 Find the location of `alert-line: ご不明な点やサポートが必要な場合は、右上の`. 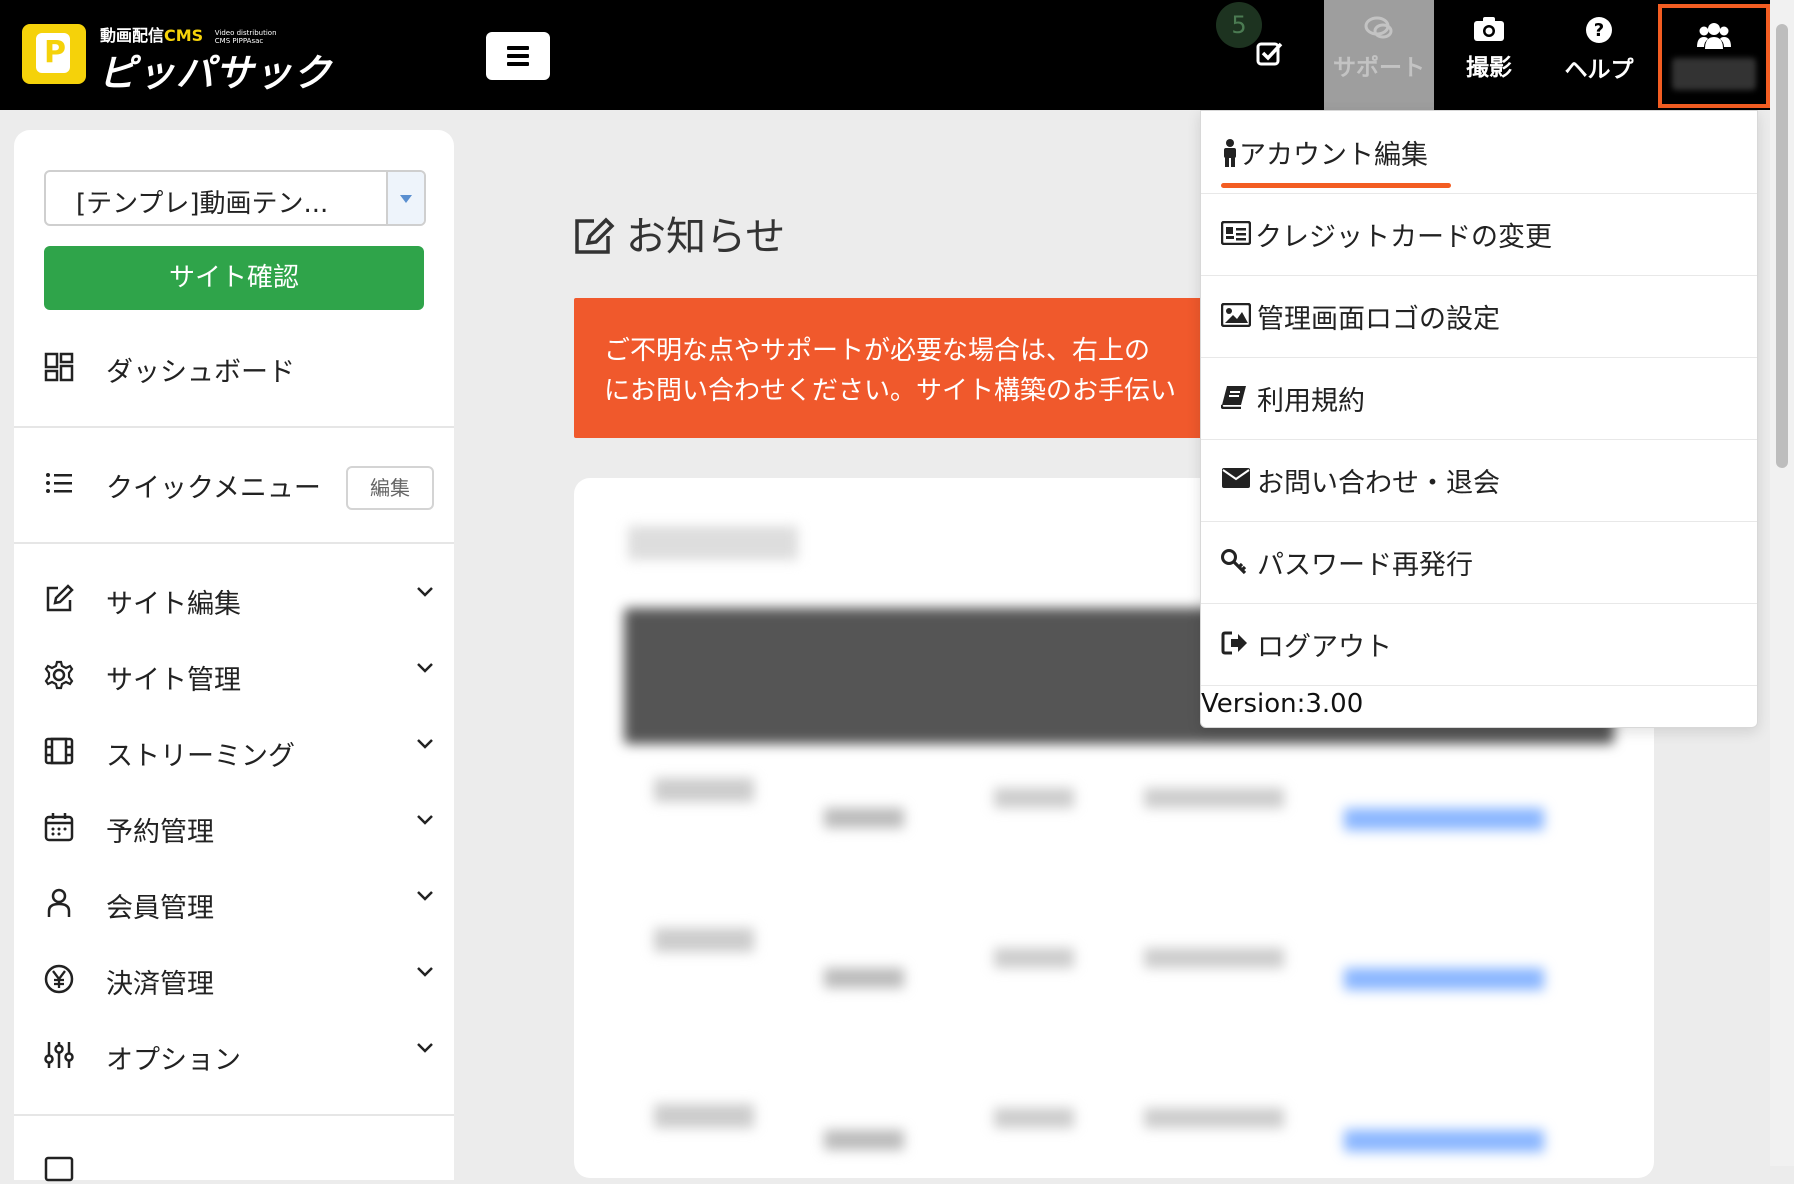

alert-line: ご不明な点やサポートが必要な場合は、右上の is located at coordinates (877, 351).